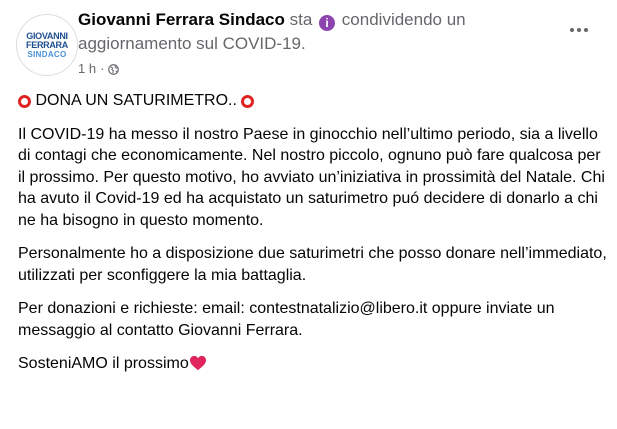 This screenshot has width=617, height=429. What do you see at coordinates (301, 19) in the screenshot?
I see `status-prefix: sta` at bounding box center [301, 19].